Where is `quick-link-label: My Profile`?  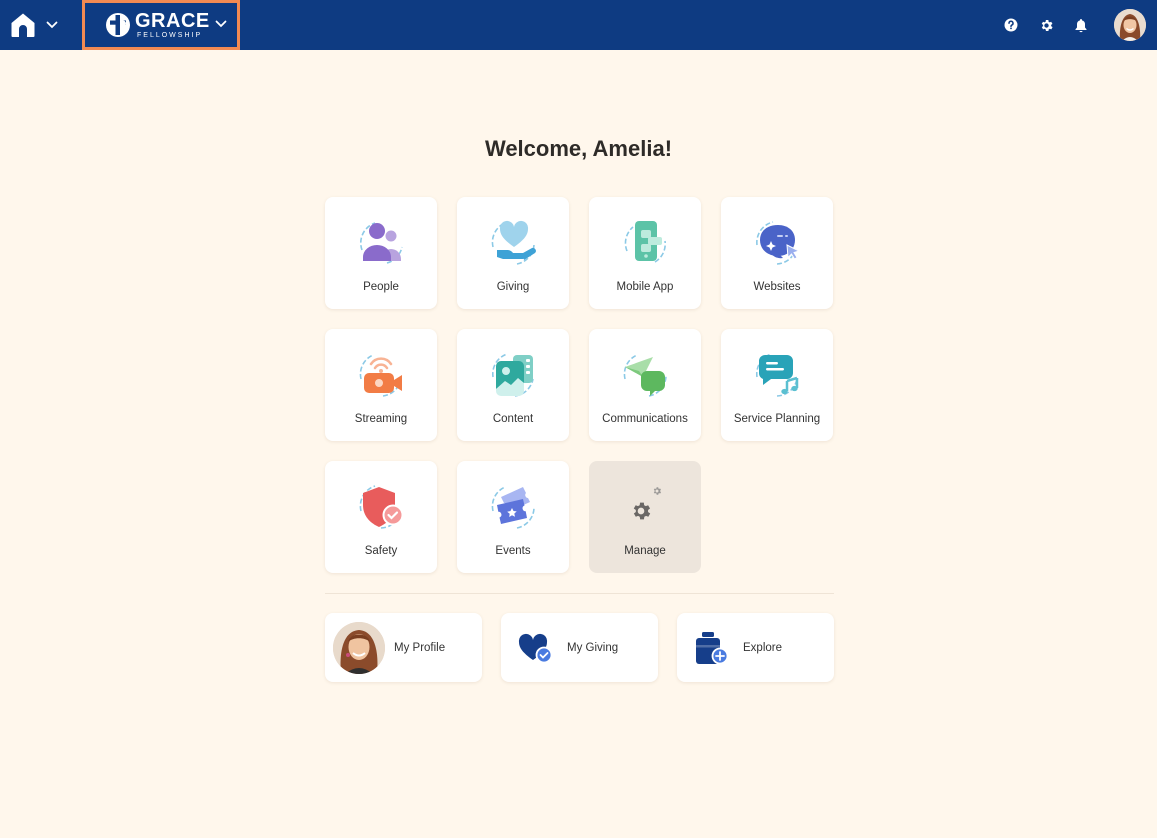
quick-link-label: My Profile is located at coordinates (420, 647).